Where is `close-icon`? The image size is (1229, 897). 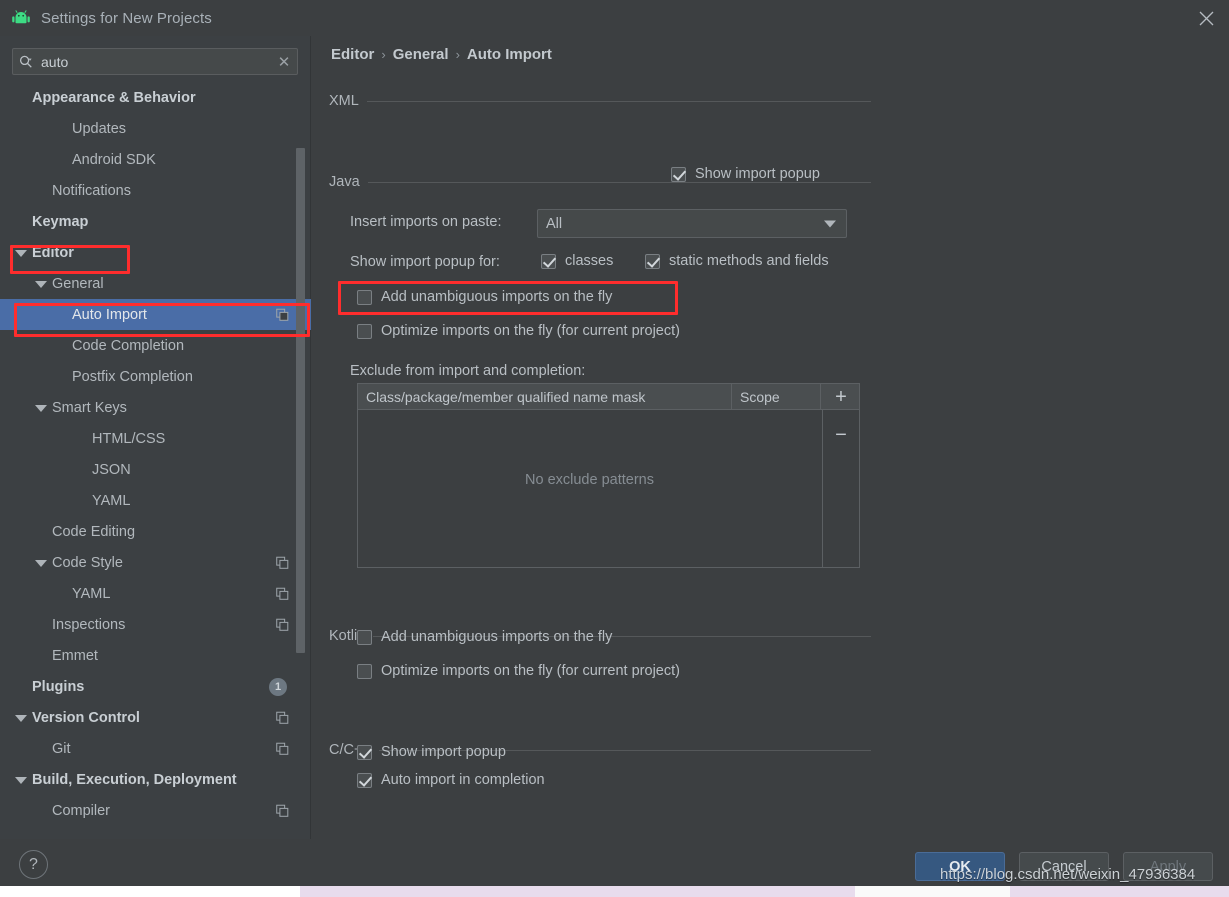
close-icon is located at coordinates (1206, 18).